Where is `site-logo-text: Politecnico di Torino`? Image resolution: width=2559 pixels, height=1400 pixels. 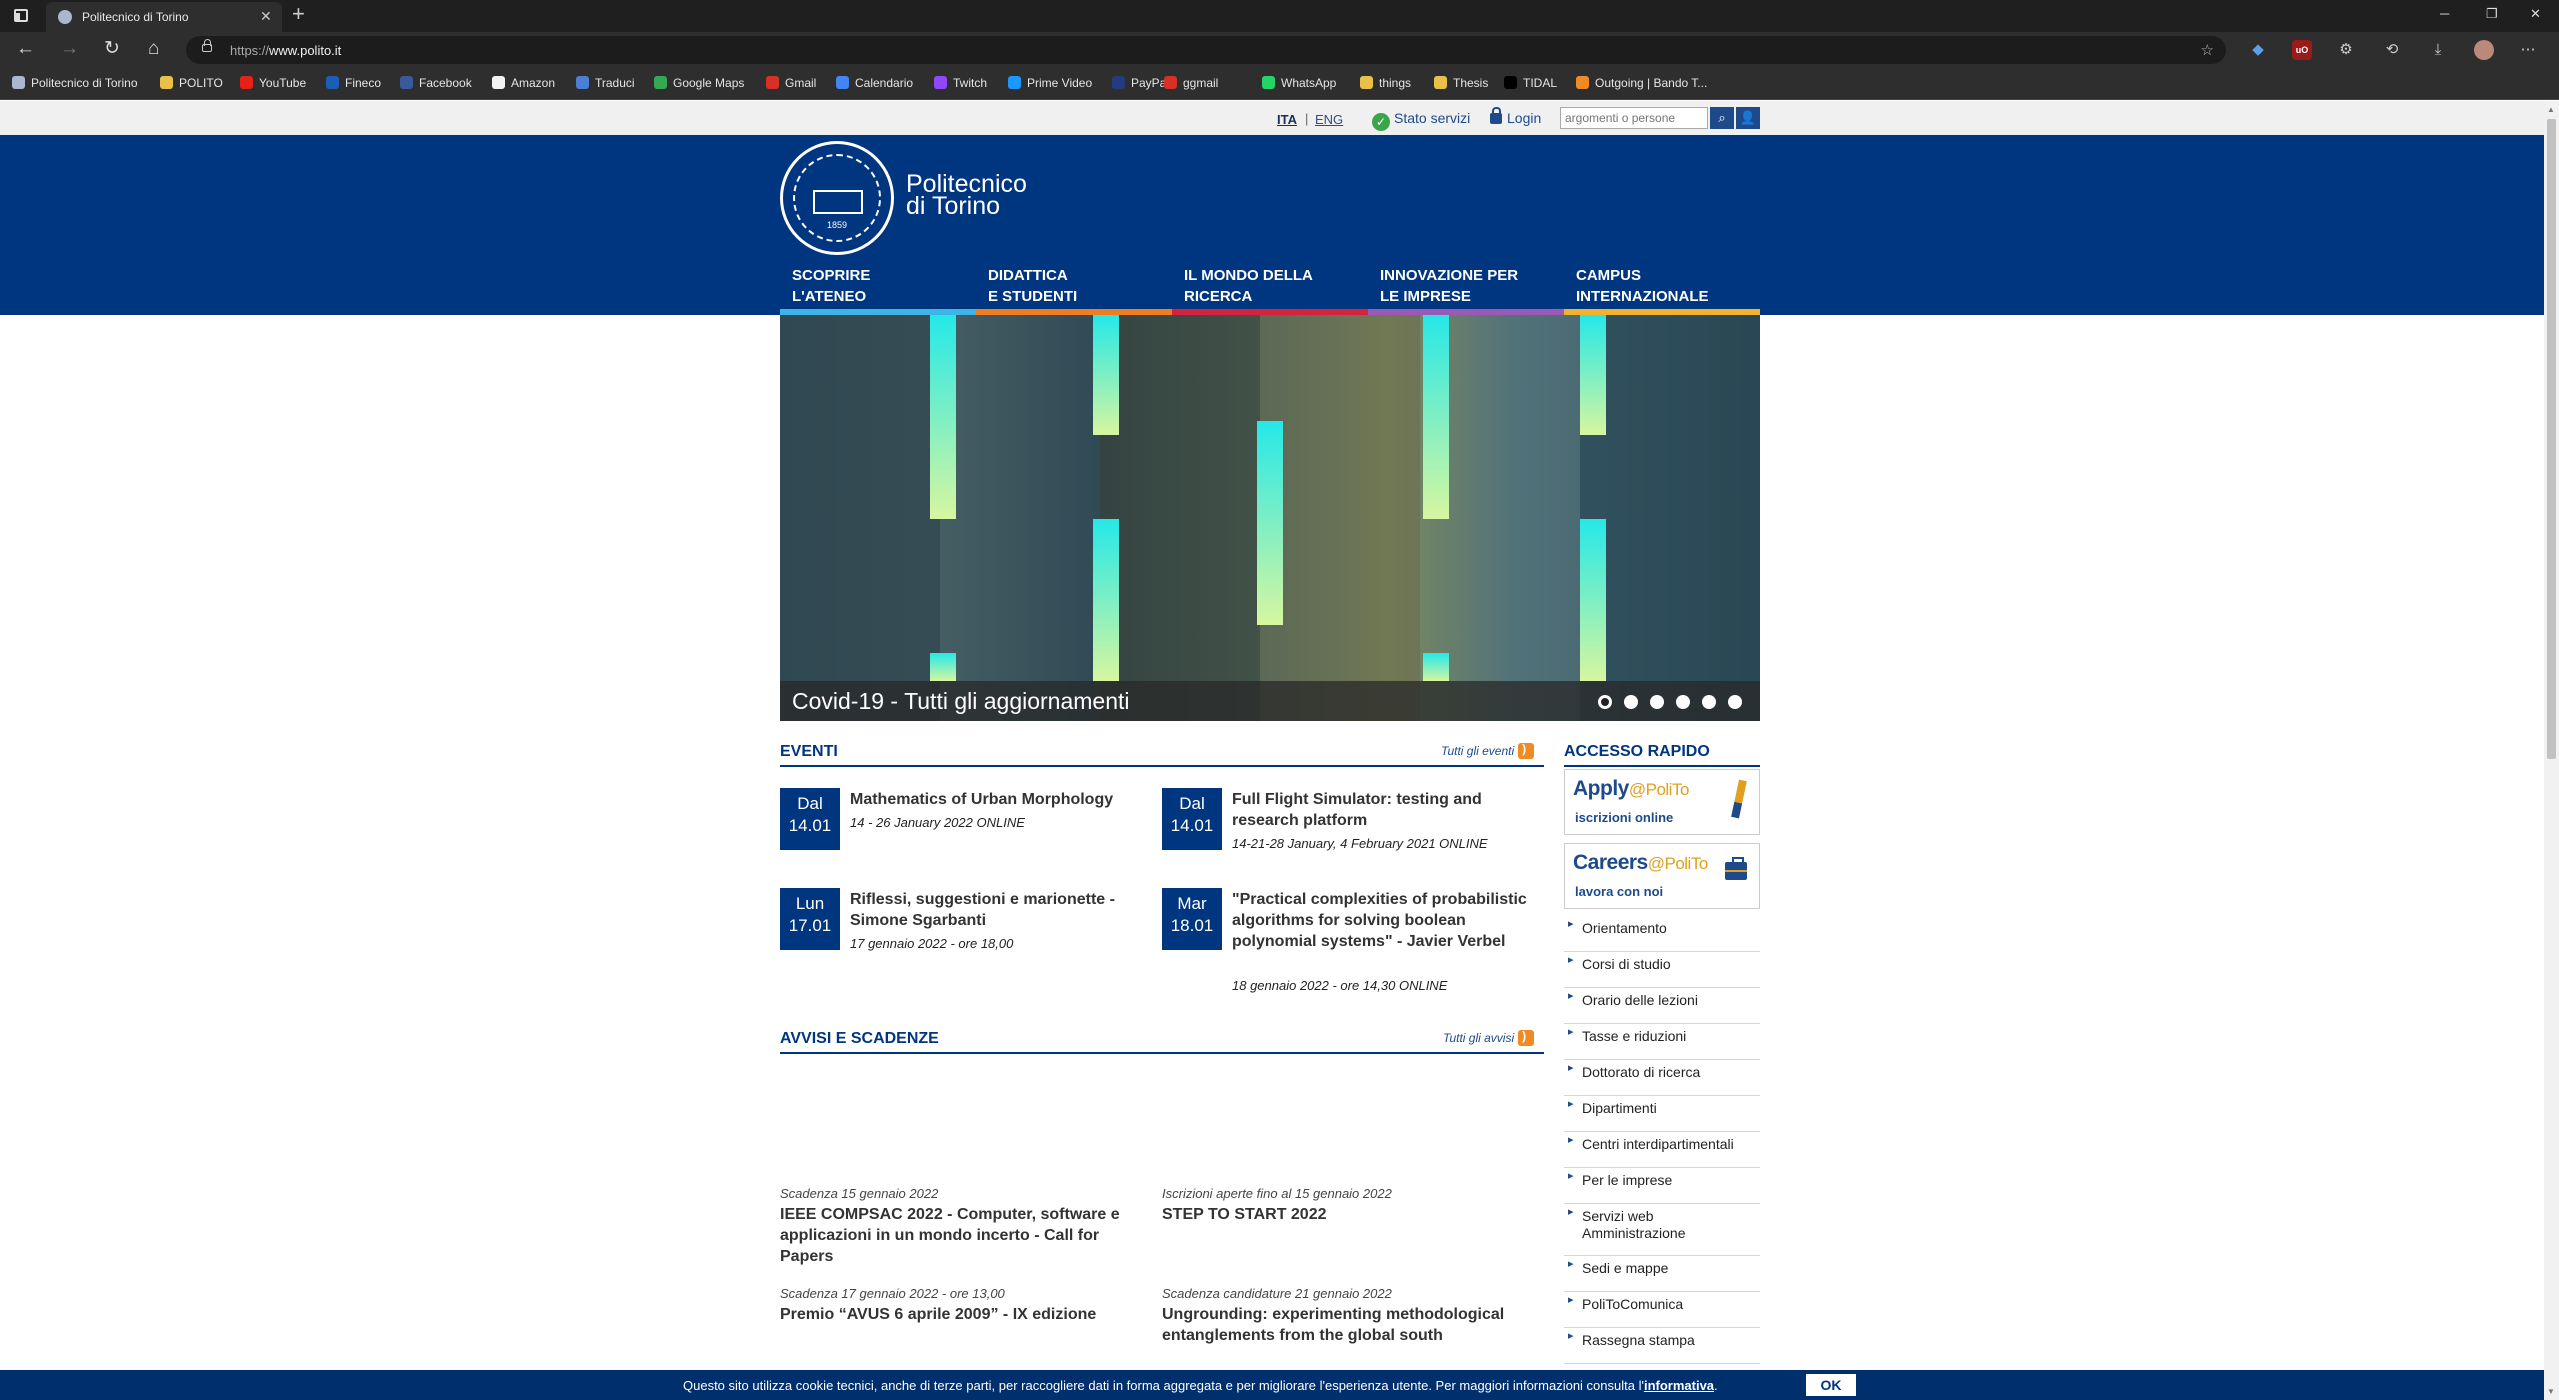
site-logo-text: Politecnico di Torino is located at coordinates (966, 195).